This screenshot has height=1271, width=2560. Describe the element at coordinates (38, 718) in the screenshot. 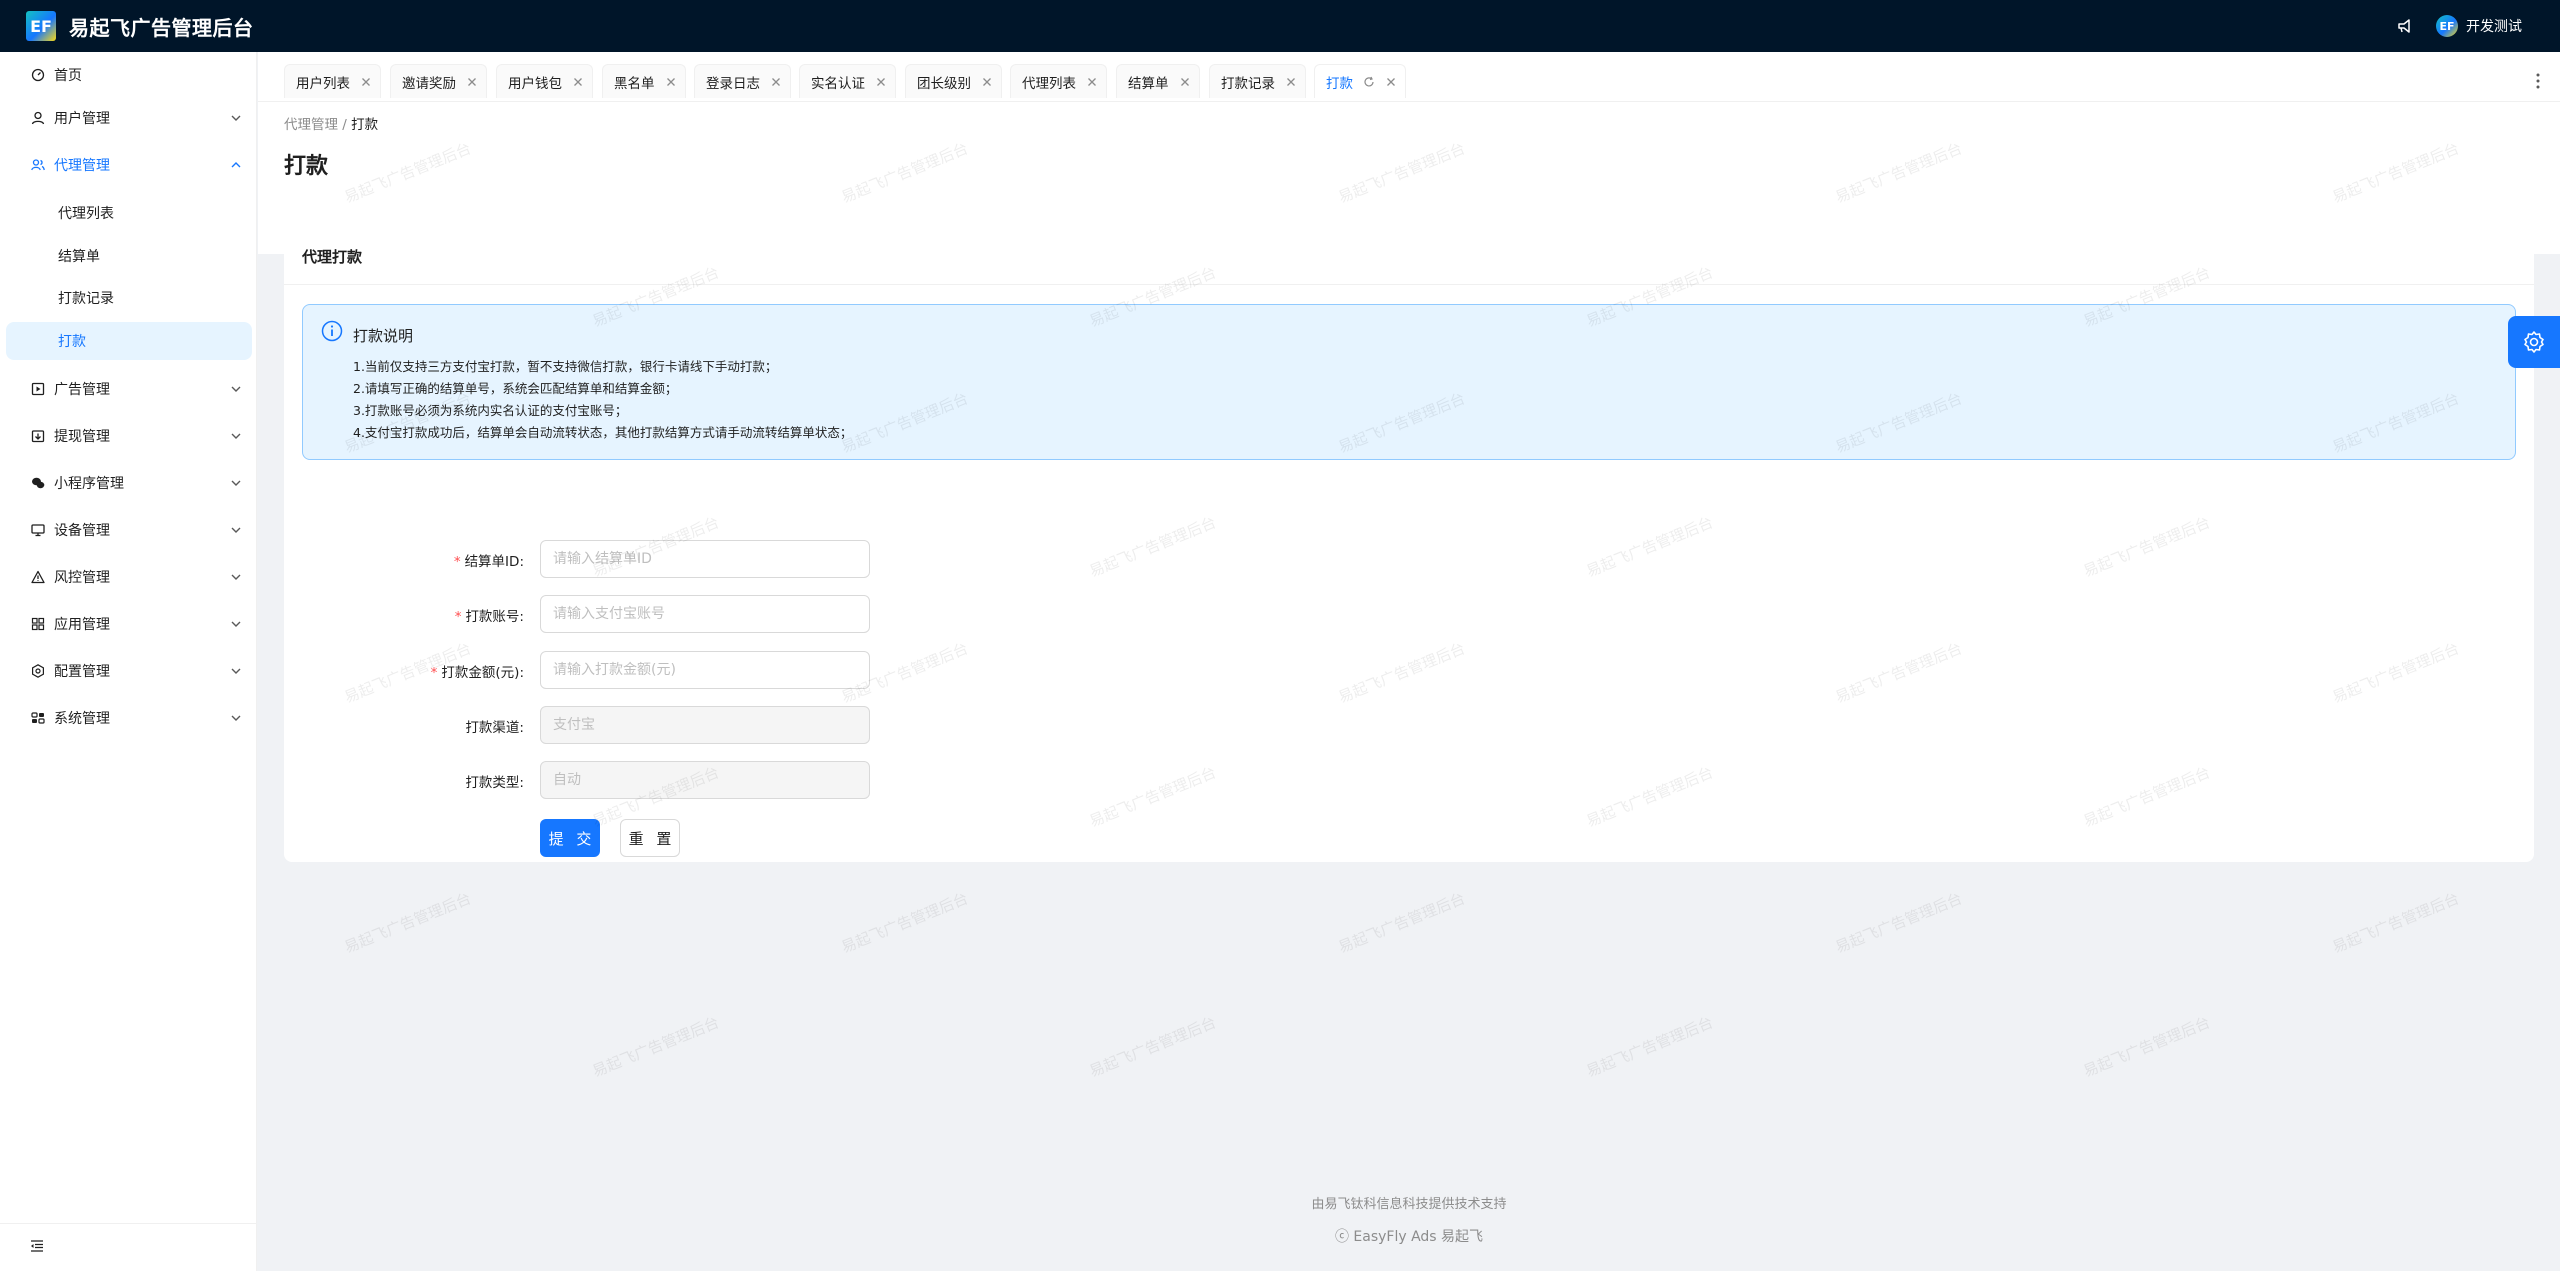

I see `system-icon` at that location.